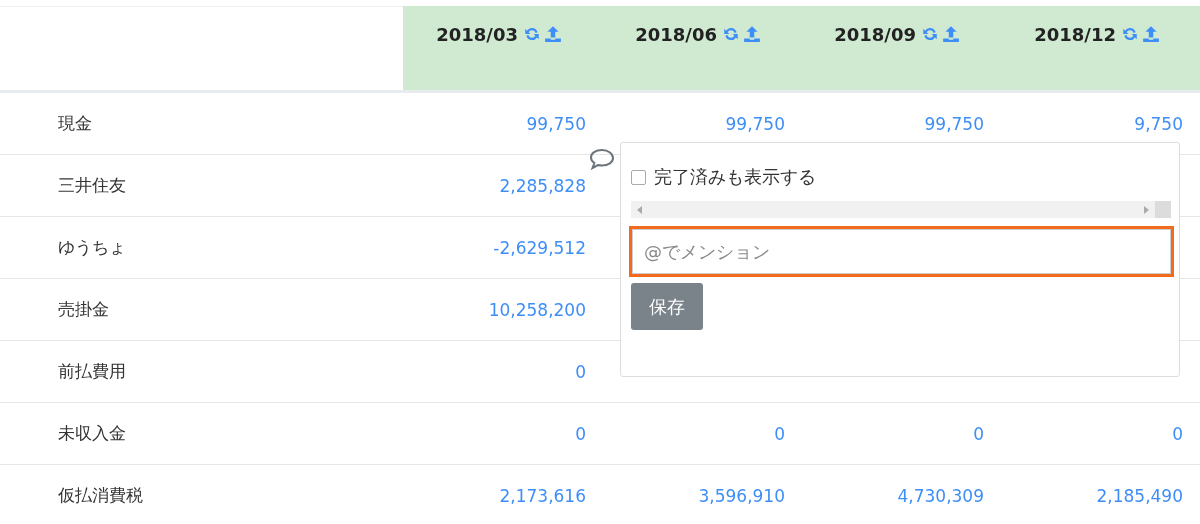 This screenshot has width=1200, height=524. What do you see at coordinates (539, 247) in the screenshot?
I see `amount-link: -2,629,512` at bounding box center [539, 247].